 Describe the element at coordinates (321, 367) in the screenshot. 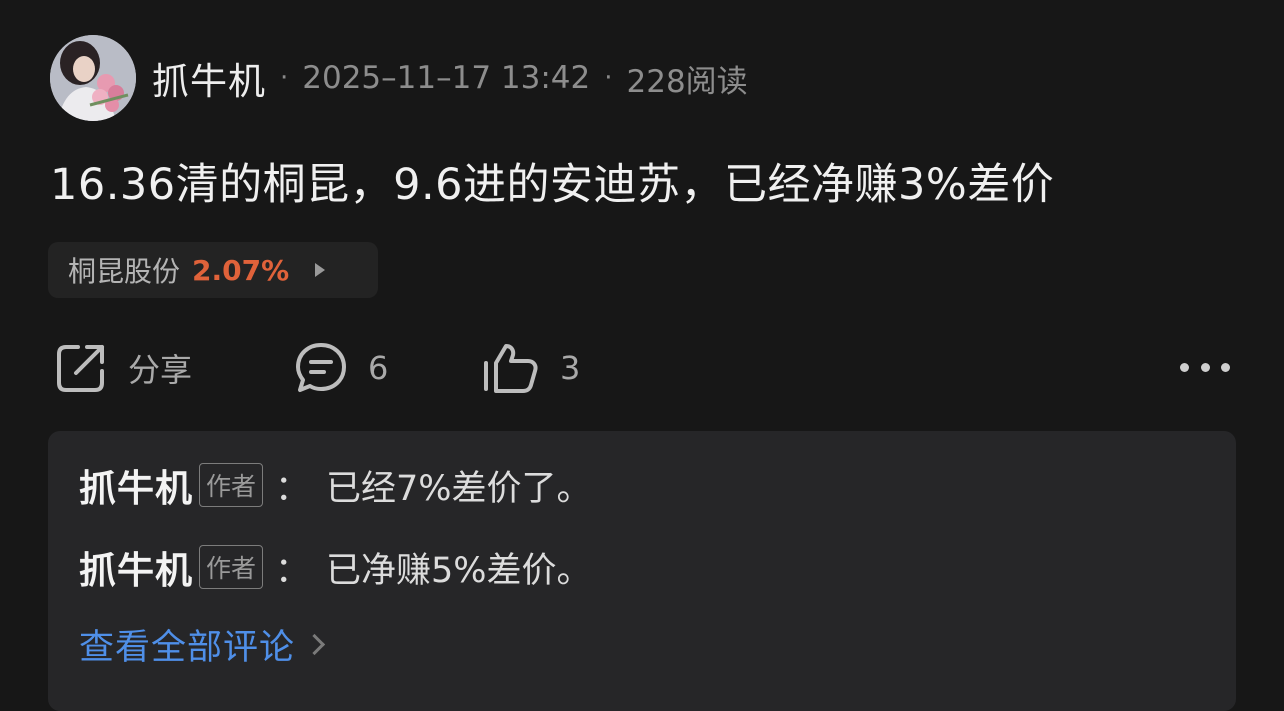

I see `comment-bubble-icon` at that location.